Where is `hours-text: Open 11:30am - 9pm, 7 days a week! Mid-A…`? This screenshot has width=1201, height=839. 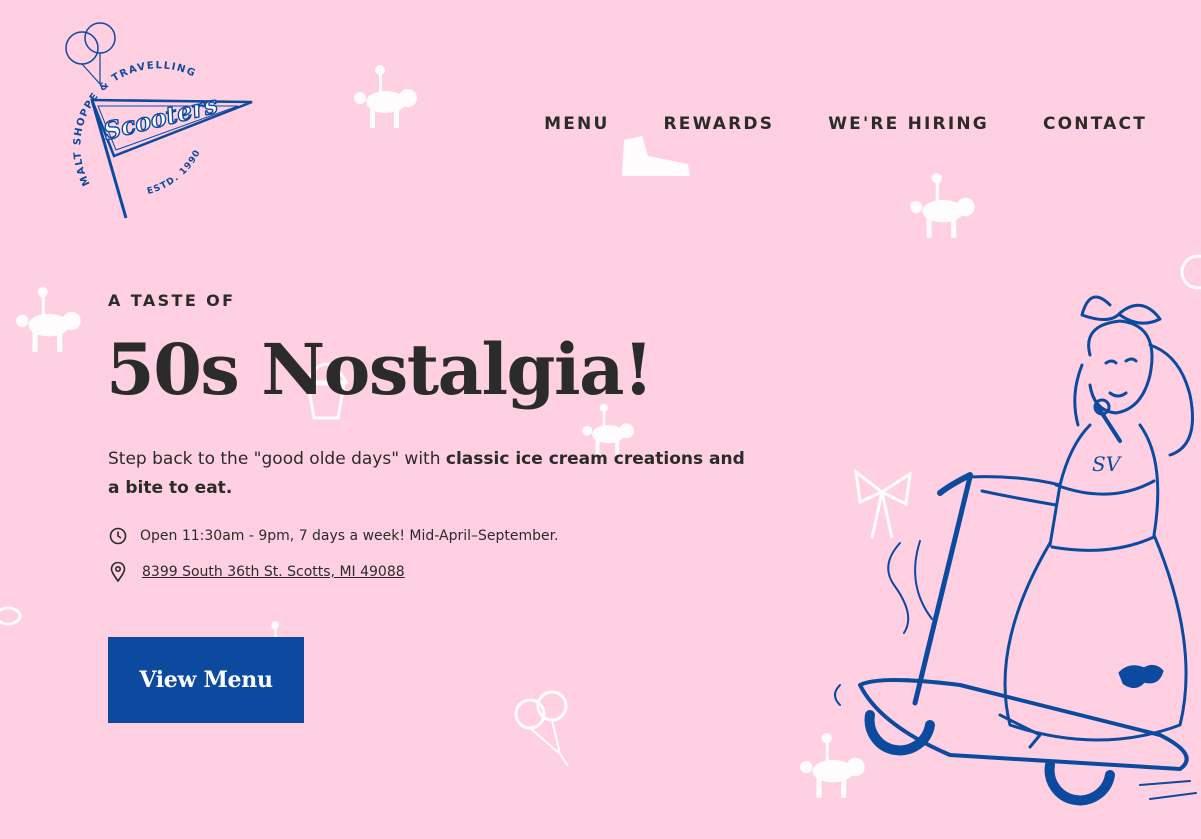 hours-text: Open 11:30am - 9pm, 7 days a week! Mid-A… is located at coordinates (349, 536).